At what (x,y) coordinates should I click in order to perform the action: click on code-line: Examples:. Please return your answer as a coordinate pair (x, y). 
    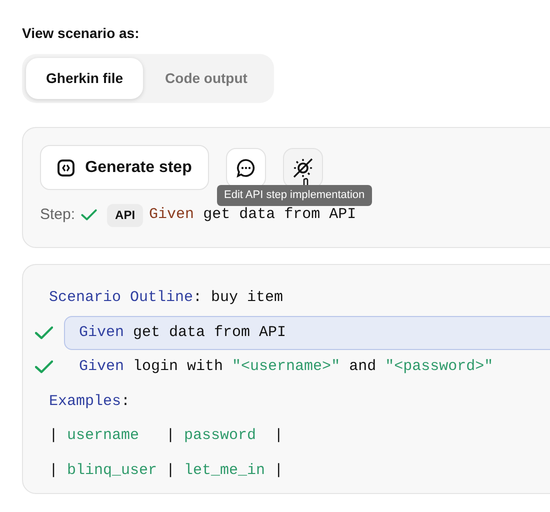
    Looking at the image, I should click on (90, 402).